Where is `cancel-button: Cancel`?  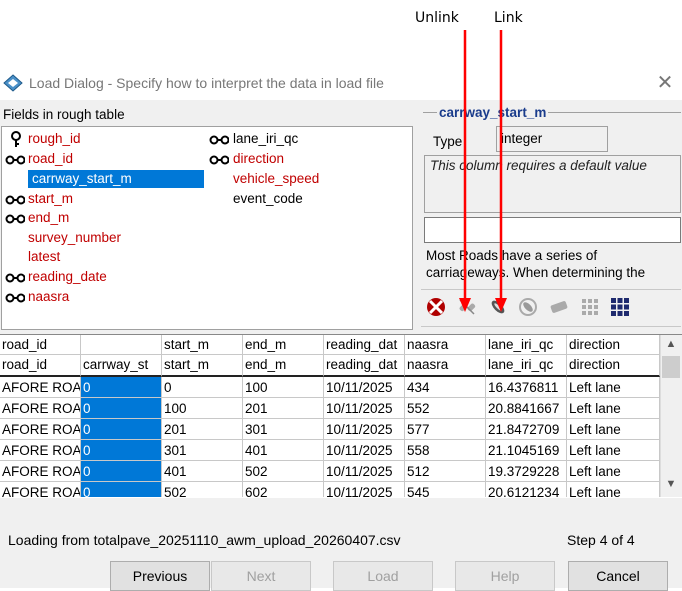
cancel-button: Cancel is located at coordinates (618, 576).